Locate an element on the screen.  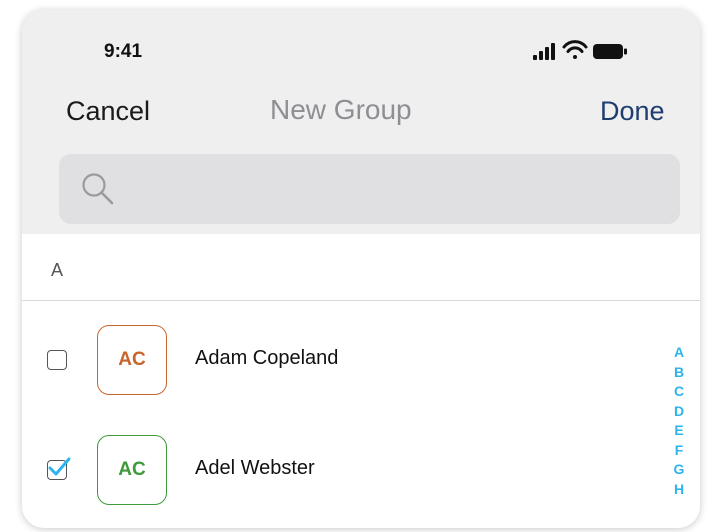
index-letter-e: E is located at coordinates (678, 431).